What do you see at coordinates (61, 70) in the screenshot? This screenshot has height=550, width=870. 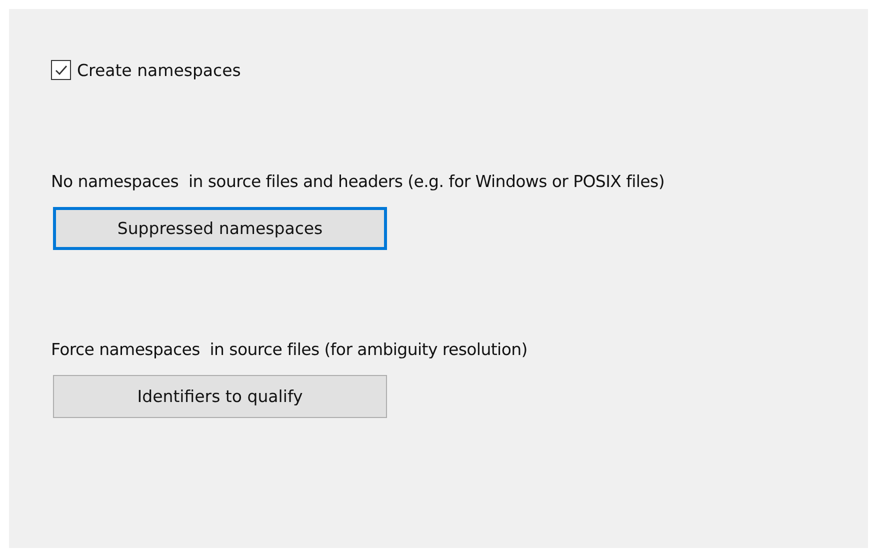 I see `checkbox` at bounding box center [61, 70].